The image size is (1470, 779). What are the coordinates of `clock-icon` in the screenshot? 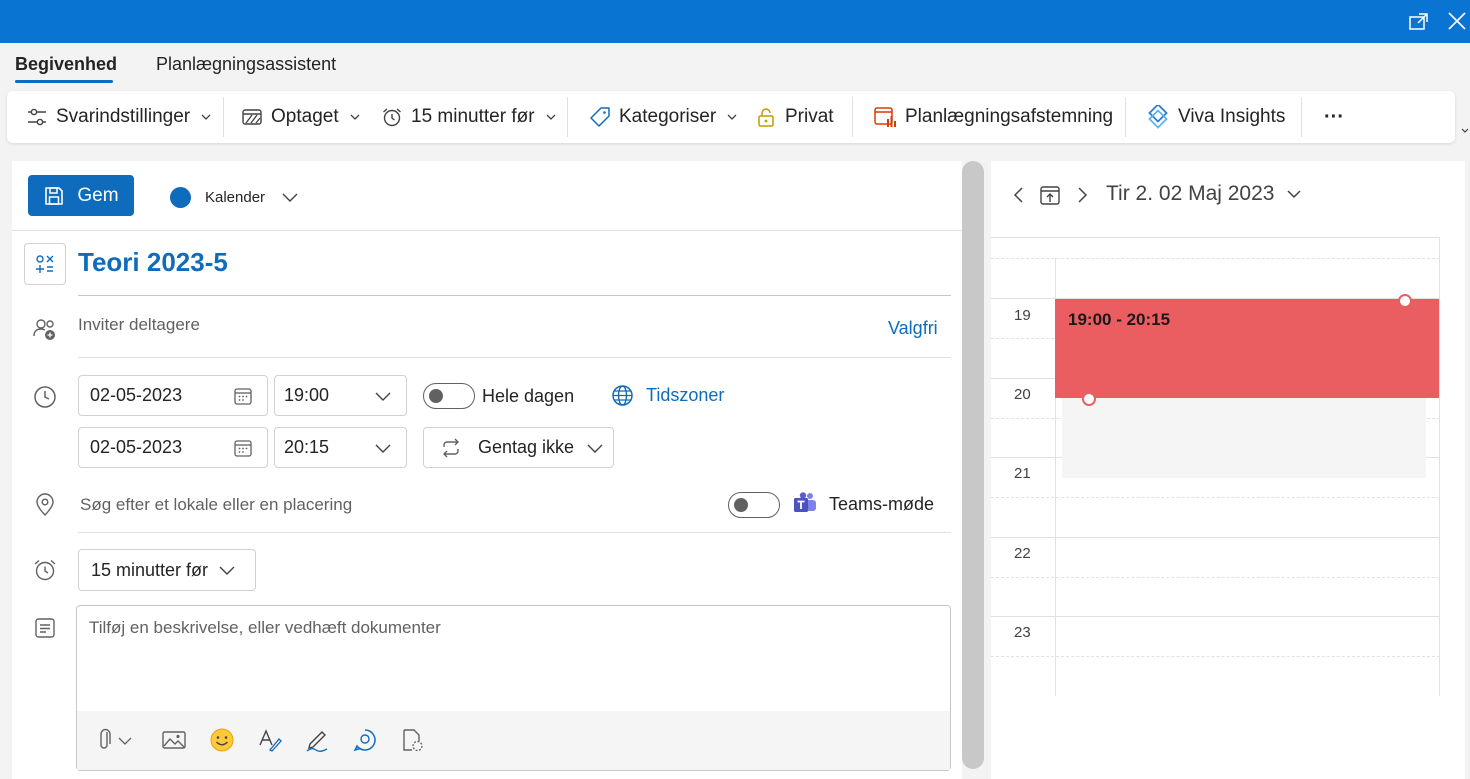 It's located at (45, 397).